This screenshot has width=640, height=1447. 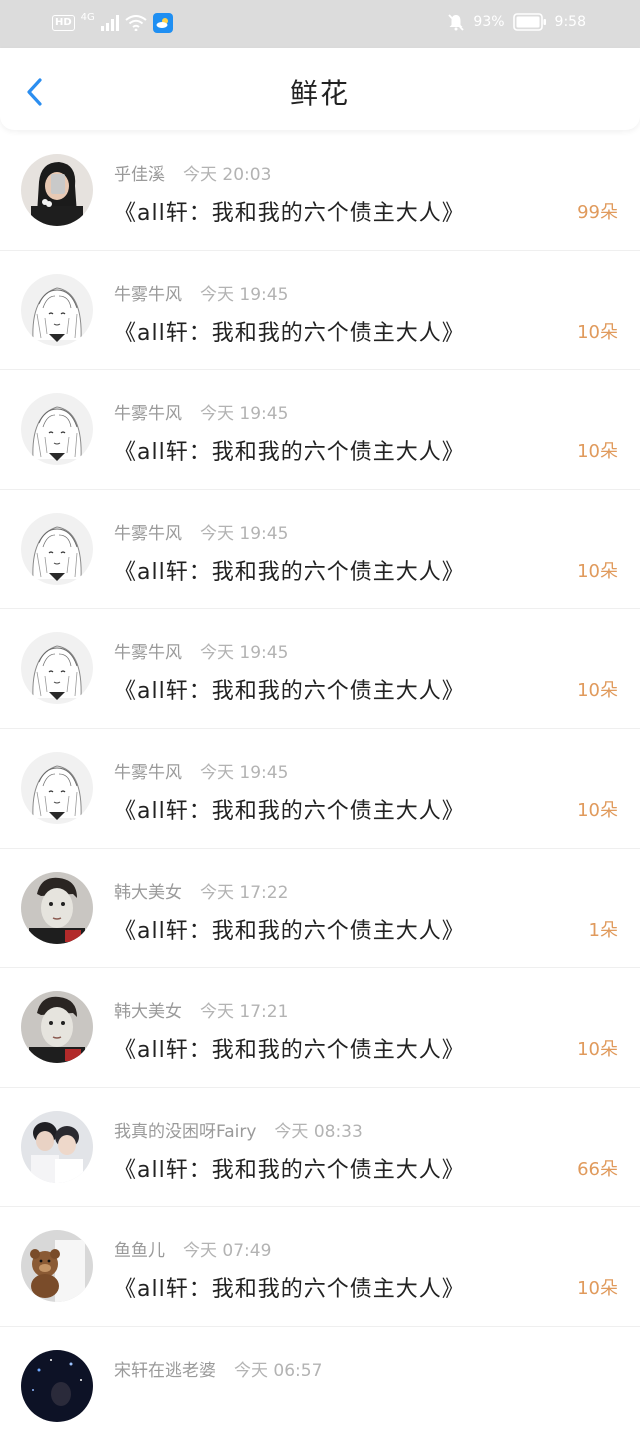 What do you see at coordinates (244, 892) in the screenshot?
I see `timestamp: 今天 17:22` at bounding box center [244, 892].